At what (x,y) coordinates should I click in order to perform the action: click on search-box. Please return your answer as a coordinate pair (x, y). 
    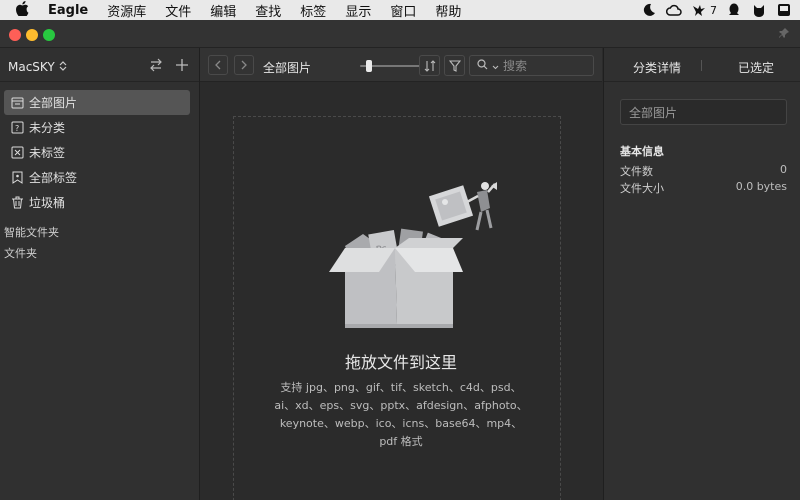
    Looking at the image, I should click on (531, 65).